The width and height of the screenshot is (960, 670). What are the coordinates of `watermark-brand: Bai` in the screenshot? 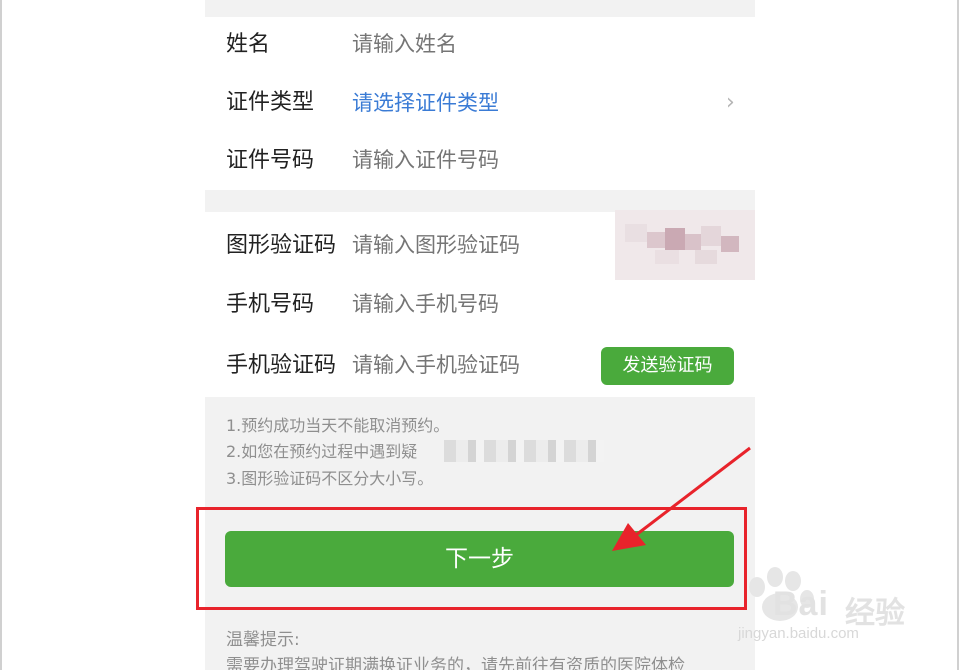 It's located at (801, 604).